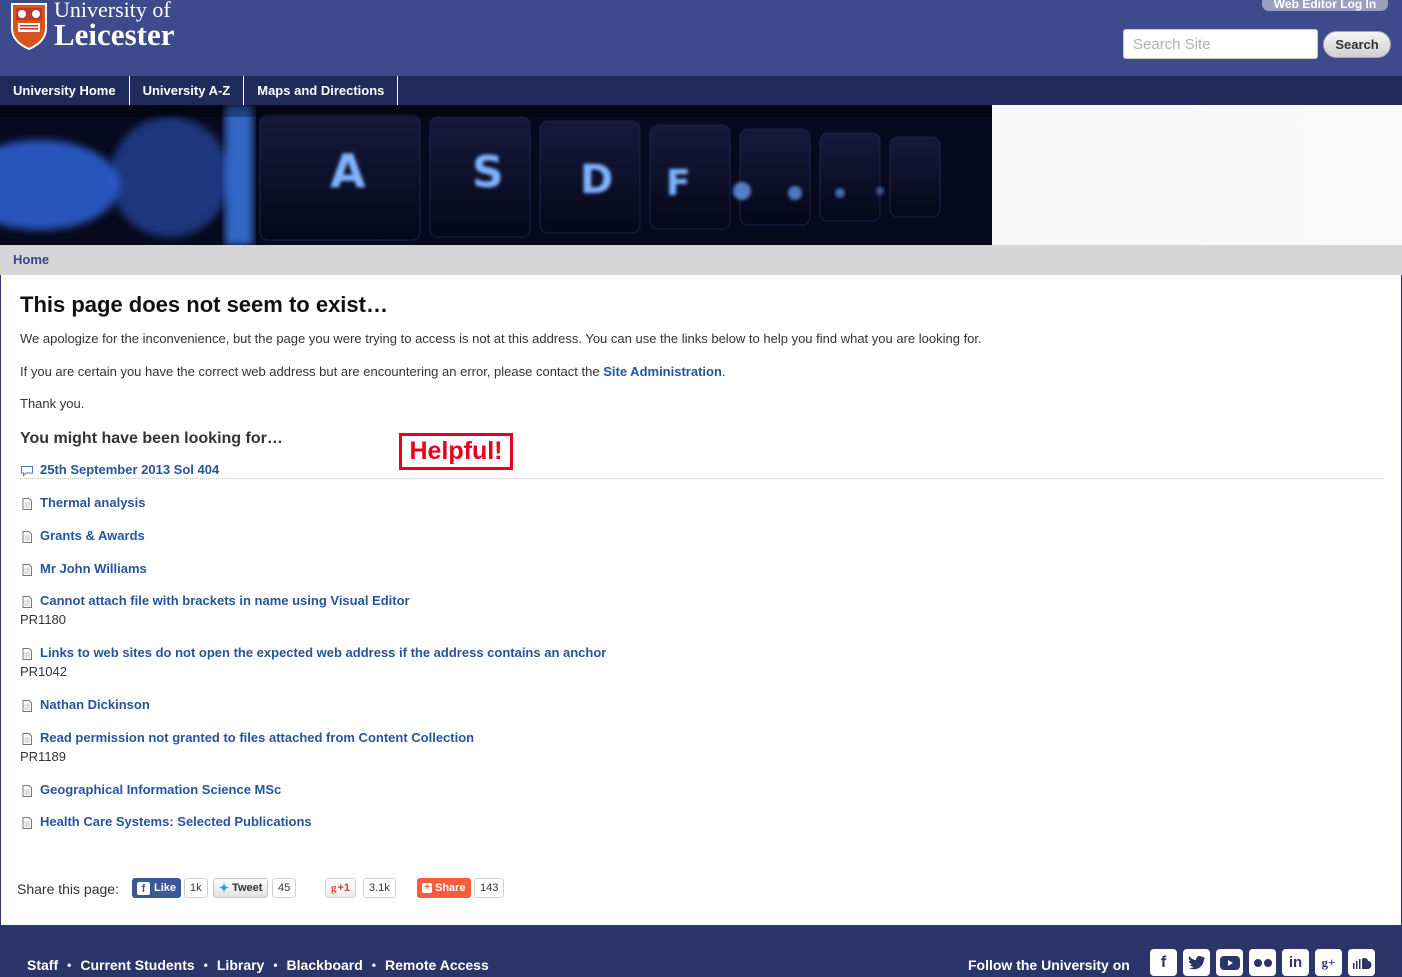 Image resolution: width=1402 pixels, height=977 pixels. I want to click on linkedin-icon: in, so click(1295, 962).